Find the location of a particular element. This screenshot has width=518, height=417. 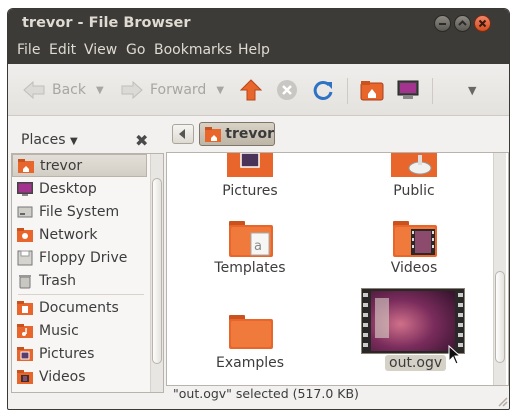

file-view-scrollbar is located at coordinates (499, 269).